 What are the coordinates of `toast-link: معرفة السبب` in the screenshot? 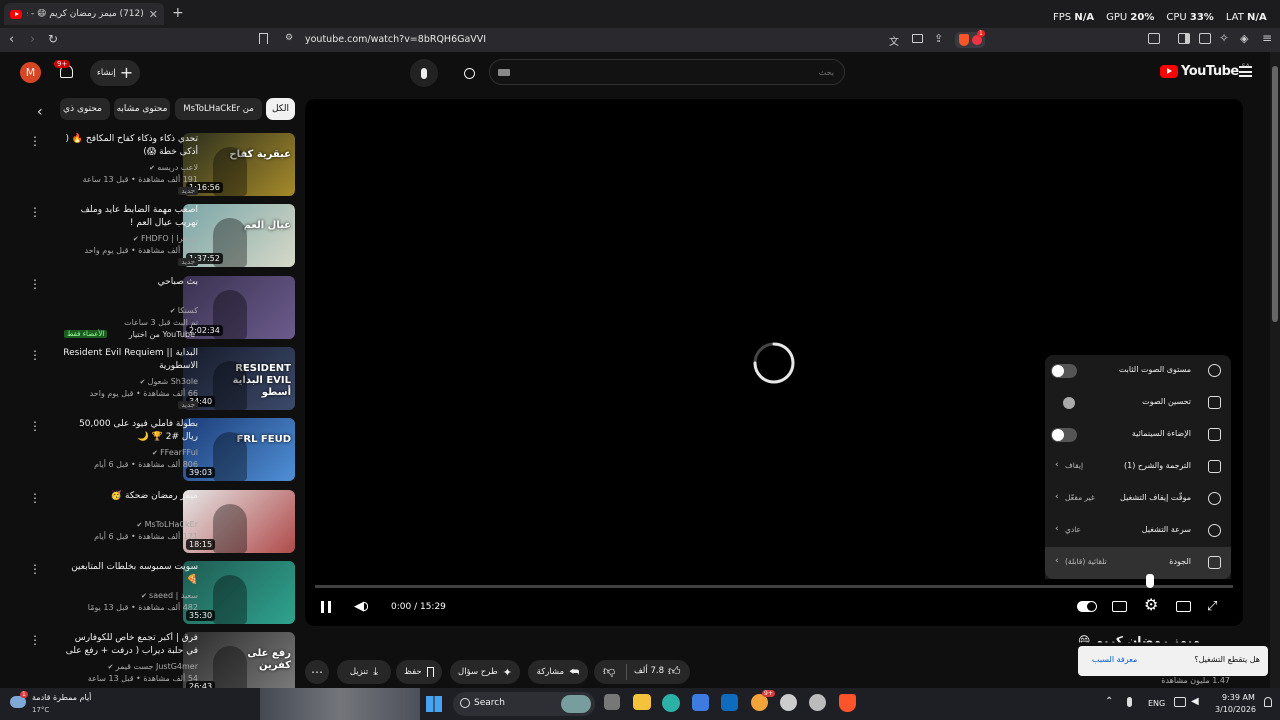 It's located at (1114, 659).